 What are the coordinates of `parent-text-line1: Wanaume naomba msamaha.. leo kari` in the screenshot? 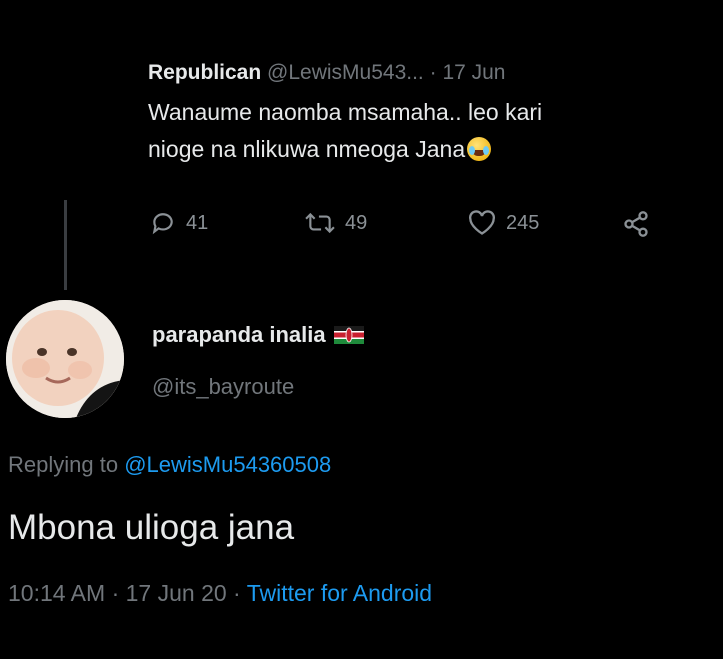 It's located at (345, 112).